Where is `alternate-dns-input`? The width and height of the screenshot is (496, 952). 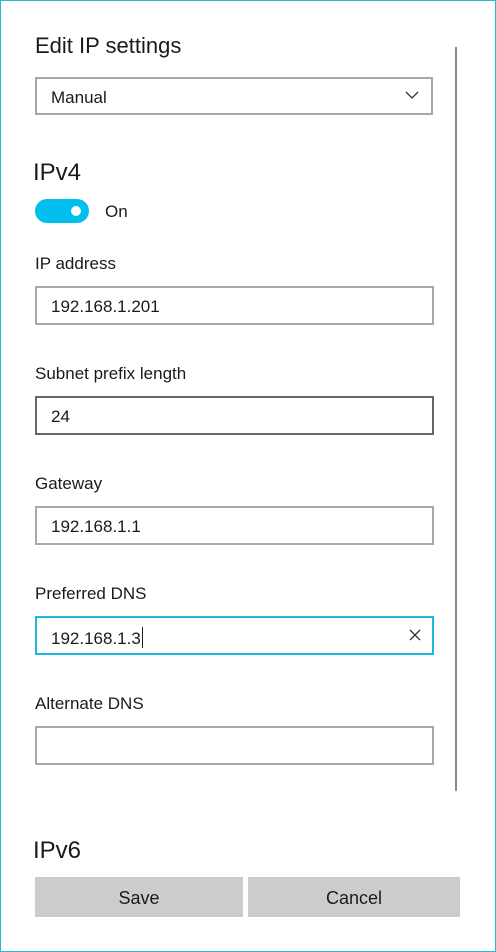 alternate-dns-input is located at coordinates (234, 745).